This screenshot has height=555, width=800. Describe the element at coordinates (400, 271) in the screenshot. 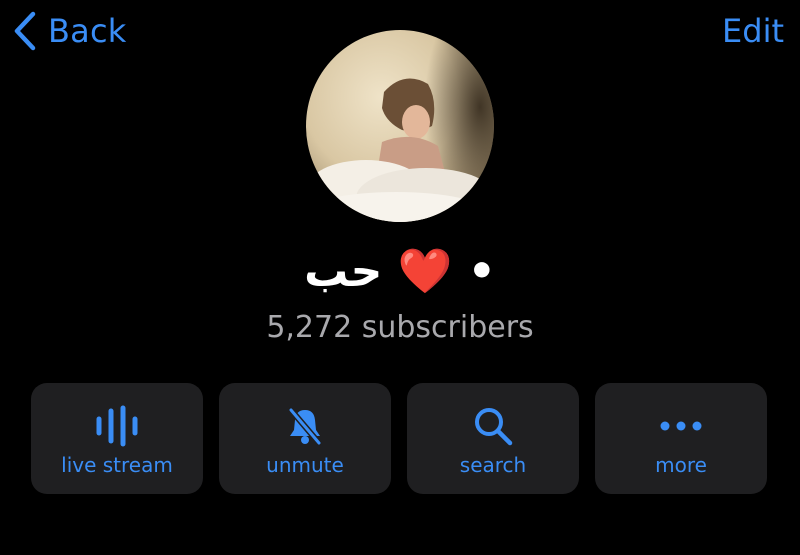

I see `channel-name: حب ❤️ •` at that location.